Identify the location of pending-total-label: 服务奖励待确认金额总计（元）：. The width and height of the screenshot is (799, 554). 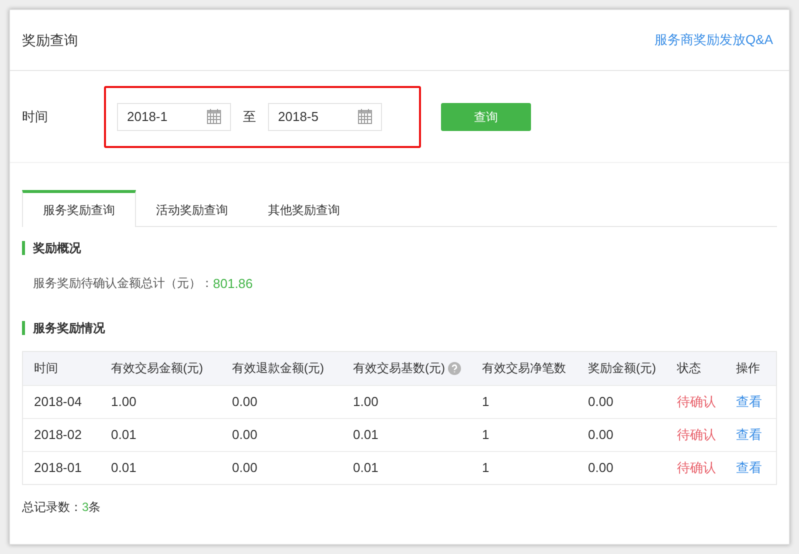
(123, 283).